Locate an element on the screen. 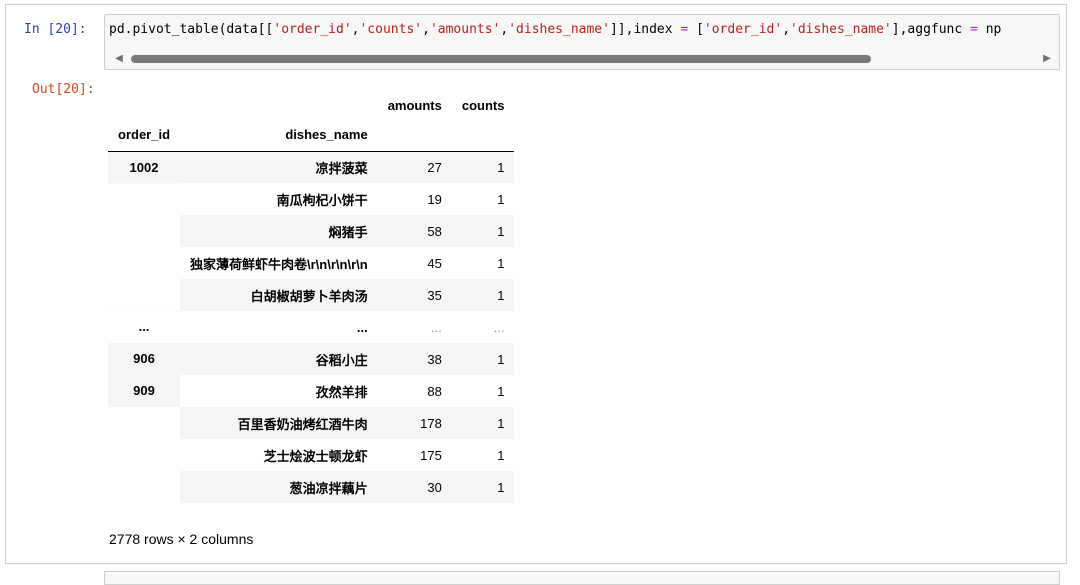 The width and height of the screenshot is (1080, 585). index-dishes-name: 百里香奶油烤红酒牛肉 is located at coordinates (279, 423).